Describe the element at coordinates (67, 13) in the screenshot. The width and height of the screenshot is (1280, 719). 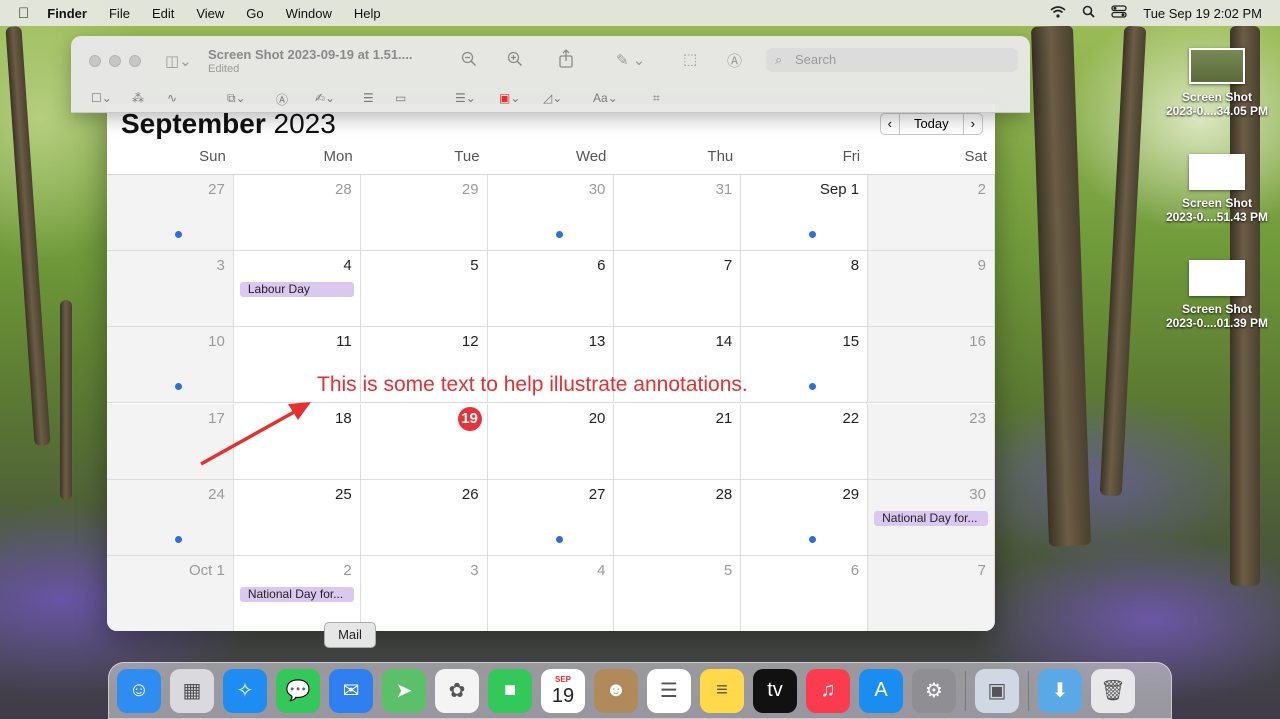
I see `menu-app-name: Finder` at that location.